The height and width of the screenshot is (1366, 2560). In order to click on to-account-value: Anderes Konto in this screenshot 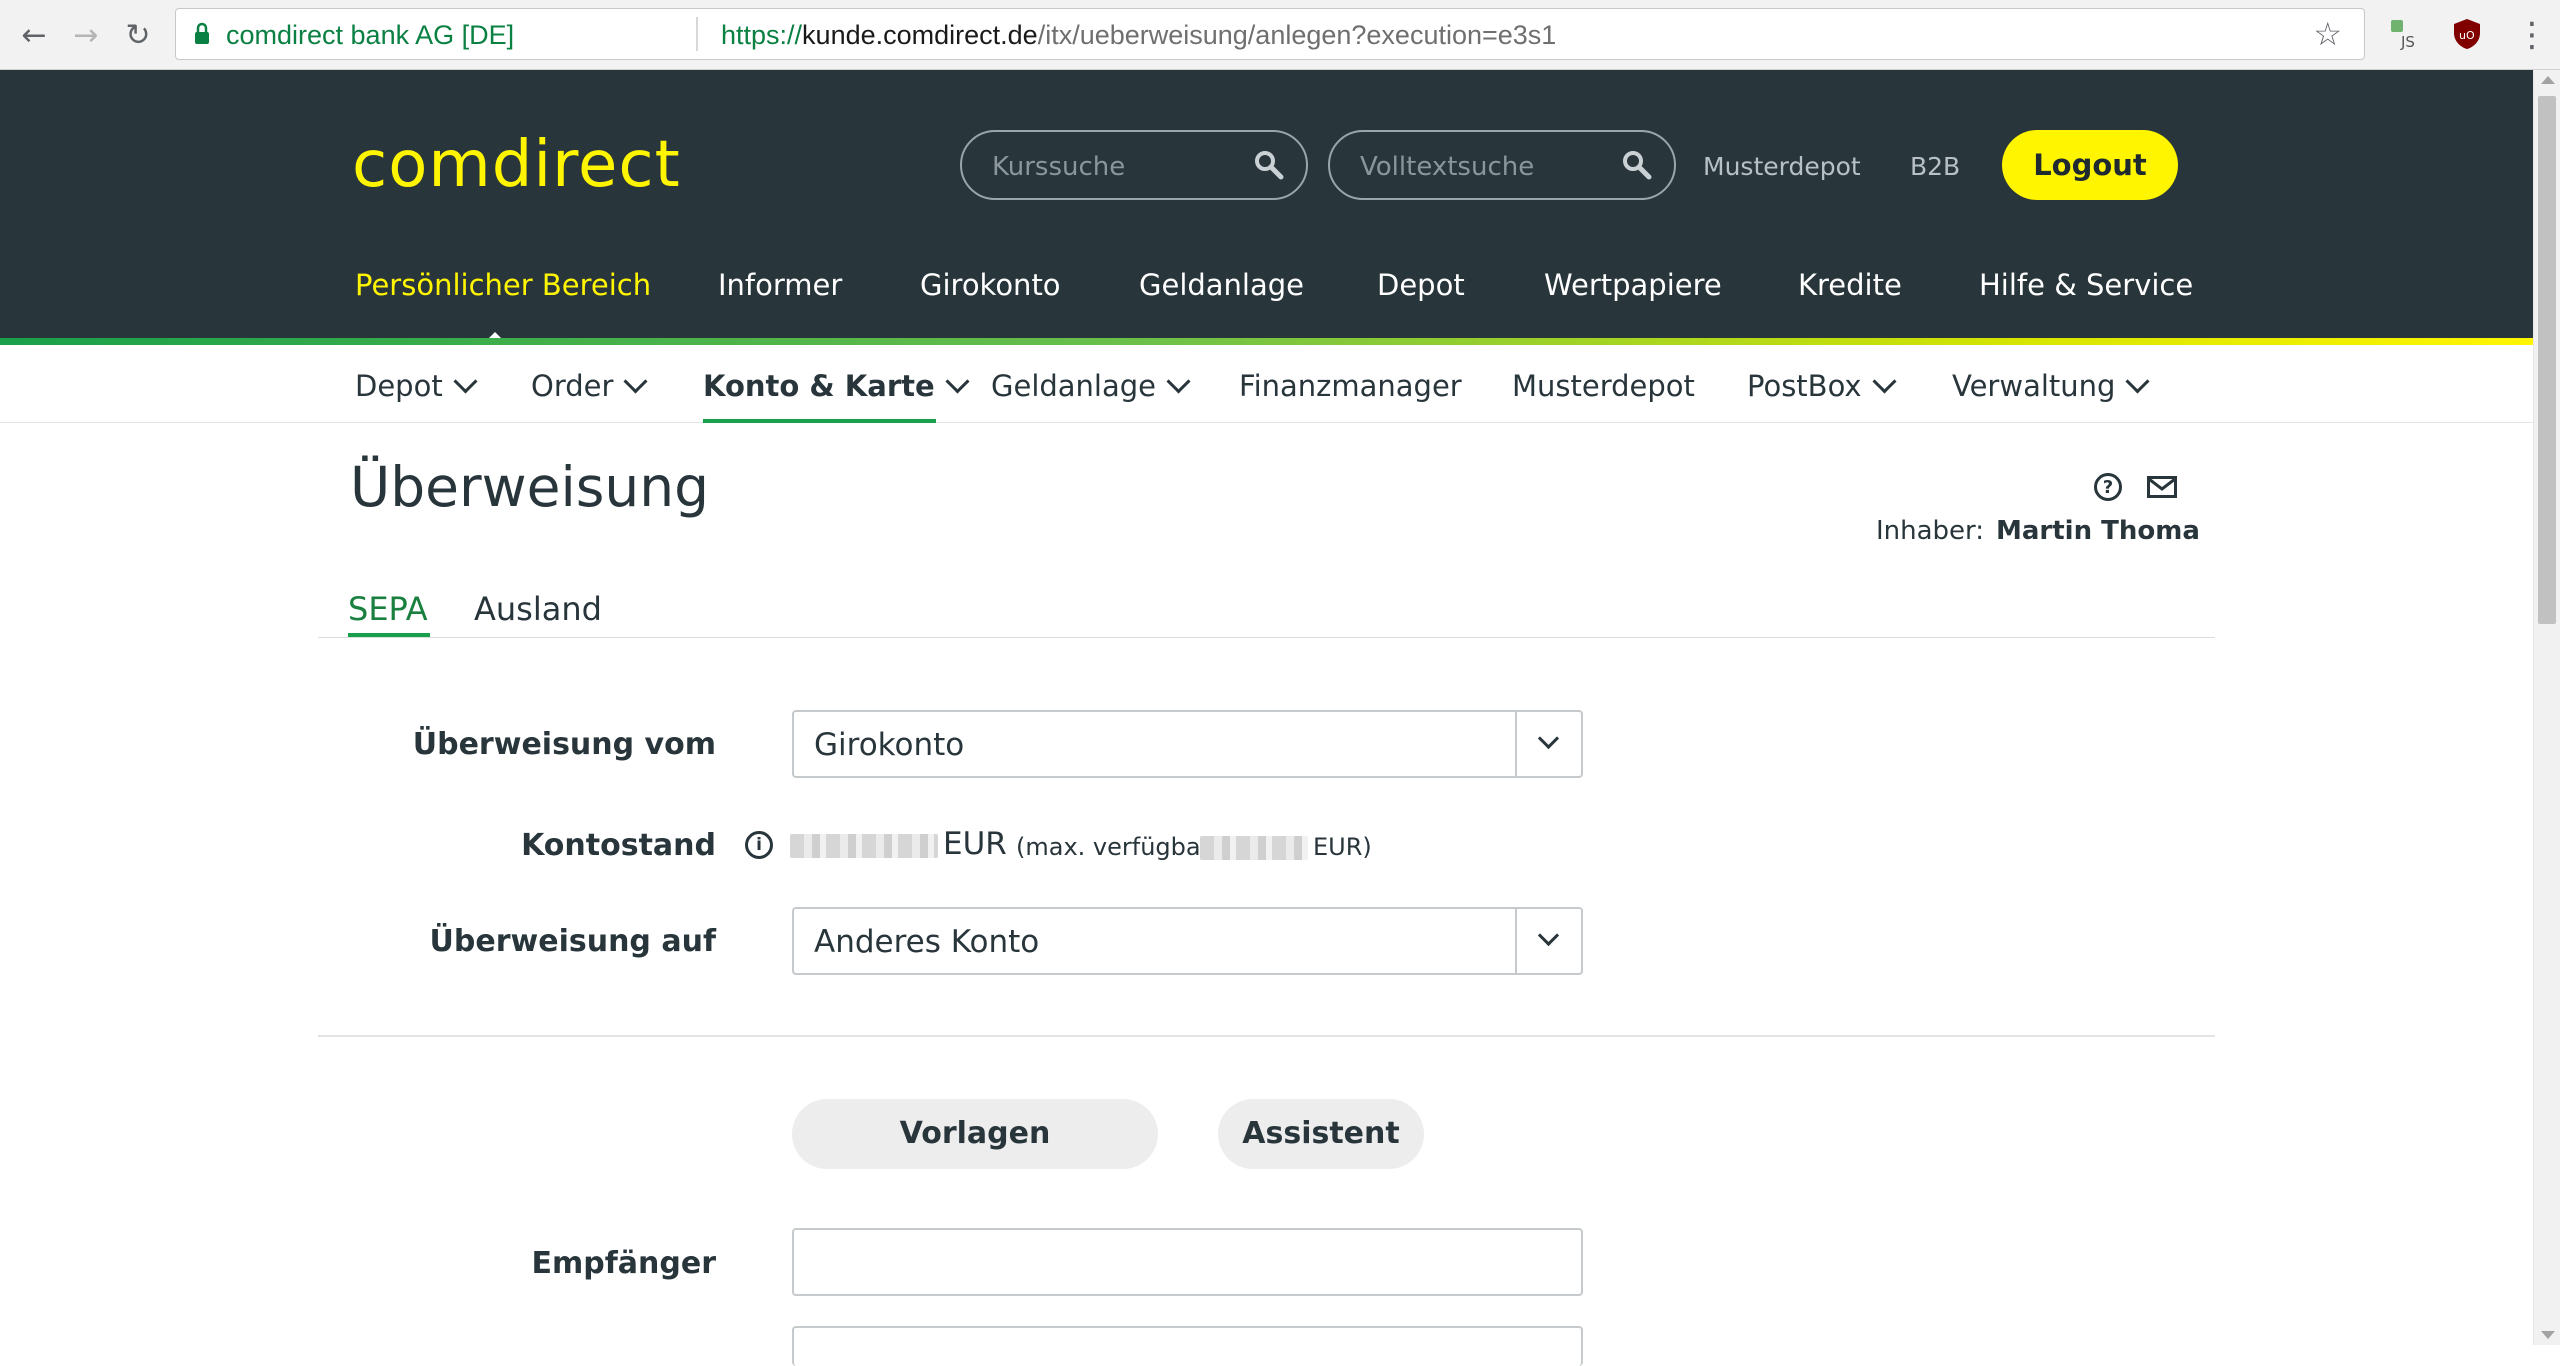, I will do `click(927, 942)`.